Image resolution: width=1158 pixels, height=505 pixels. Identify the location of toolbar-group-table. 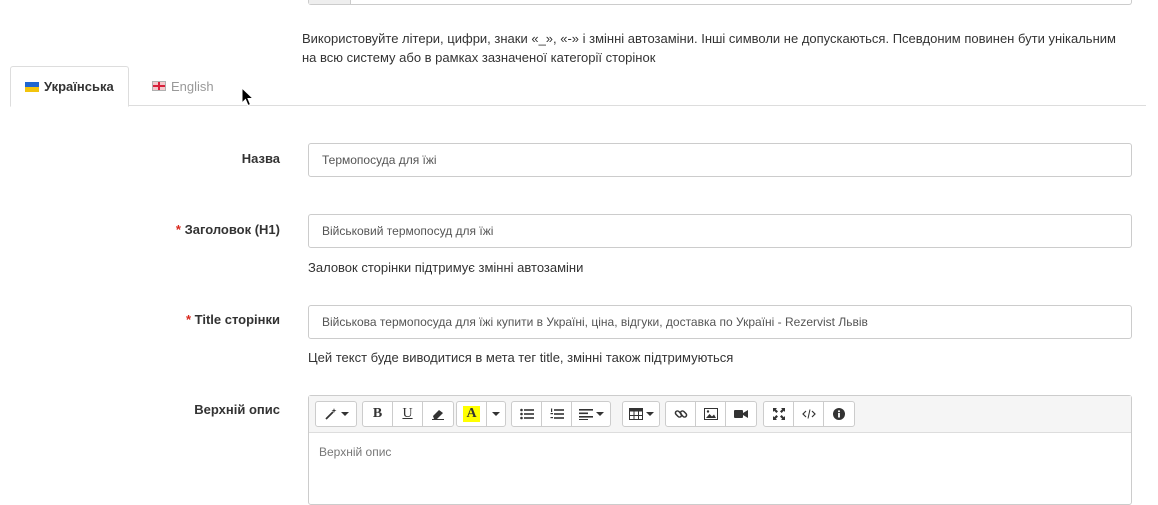
(641, 414).